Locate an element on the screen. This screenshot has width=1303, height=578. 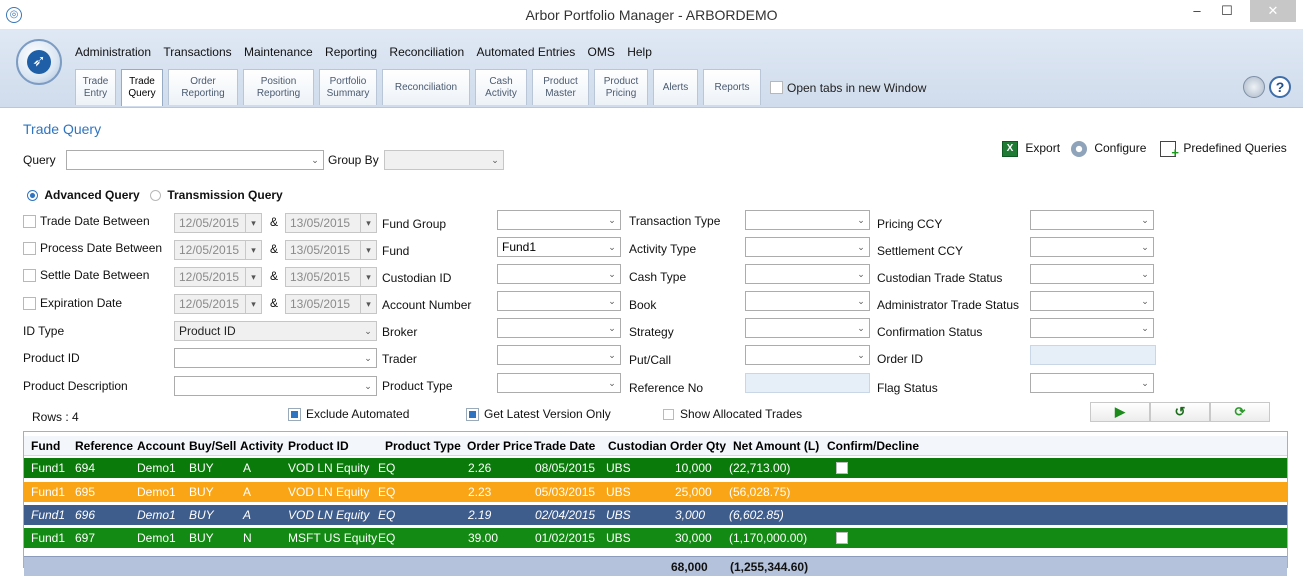
product-type-select: ⌄ is located at coordinates (559, 383).